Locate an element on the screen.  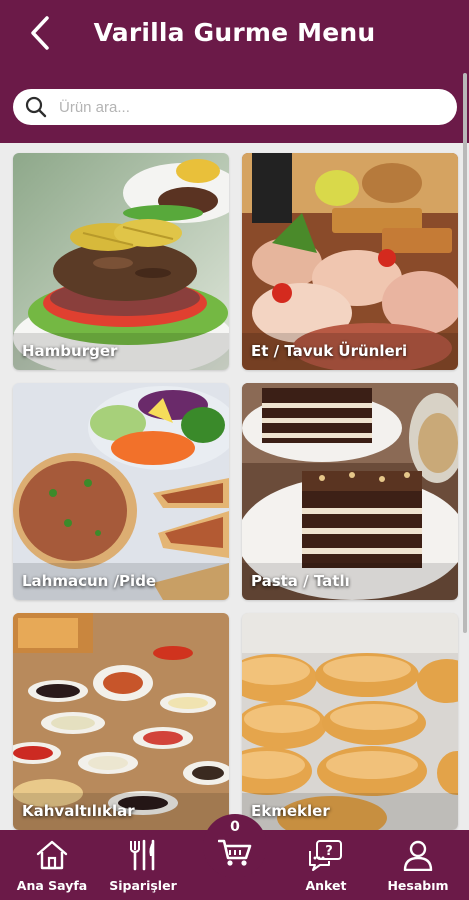
nav-survey-label: Anket is located at coordinates (326, 885).